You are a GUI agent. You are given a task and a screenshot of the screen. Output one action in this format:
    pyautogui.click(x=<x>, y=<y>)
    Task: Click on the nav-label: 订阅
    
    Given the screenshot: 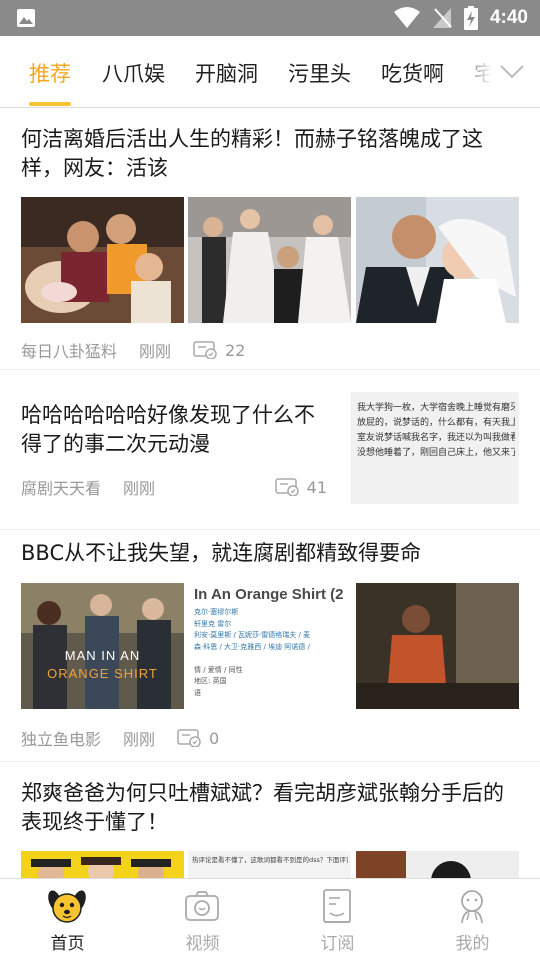 What is the action you would take?
    pyautogui.click(x=337, y=944)
    